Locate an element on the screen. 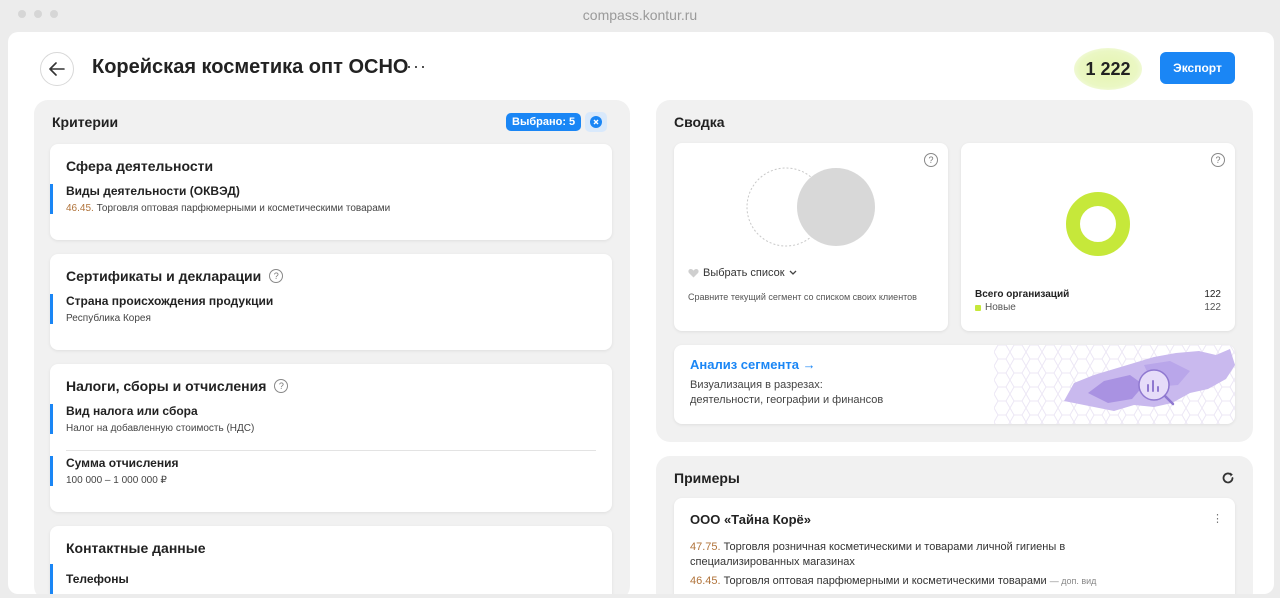  url-text: compass.kontur.ru is located at coordinates (640, 15).